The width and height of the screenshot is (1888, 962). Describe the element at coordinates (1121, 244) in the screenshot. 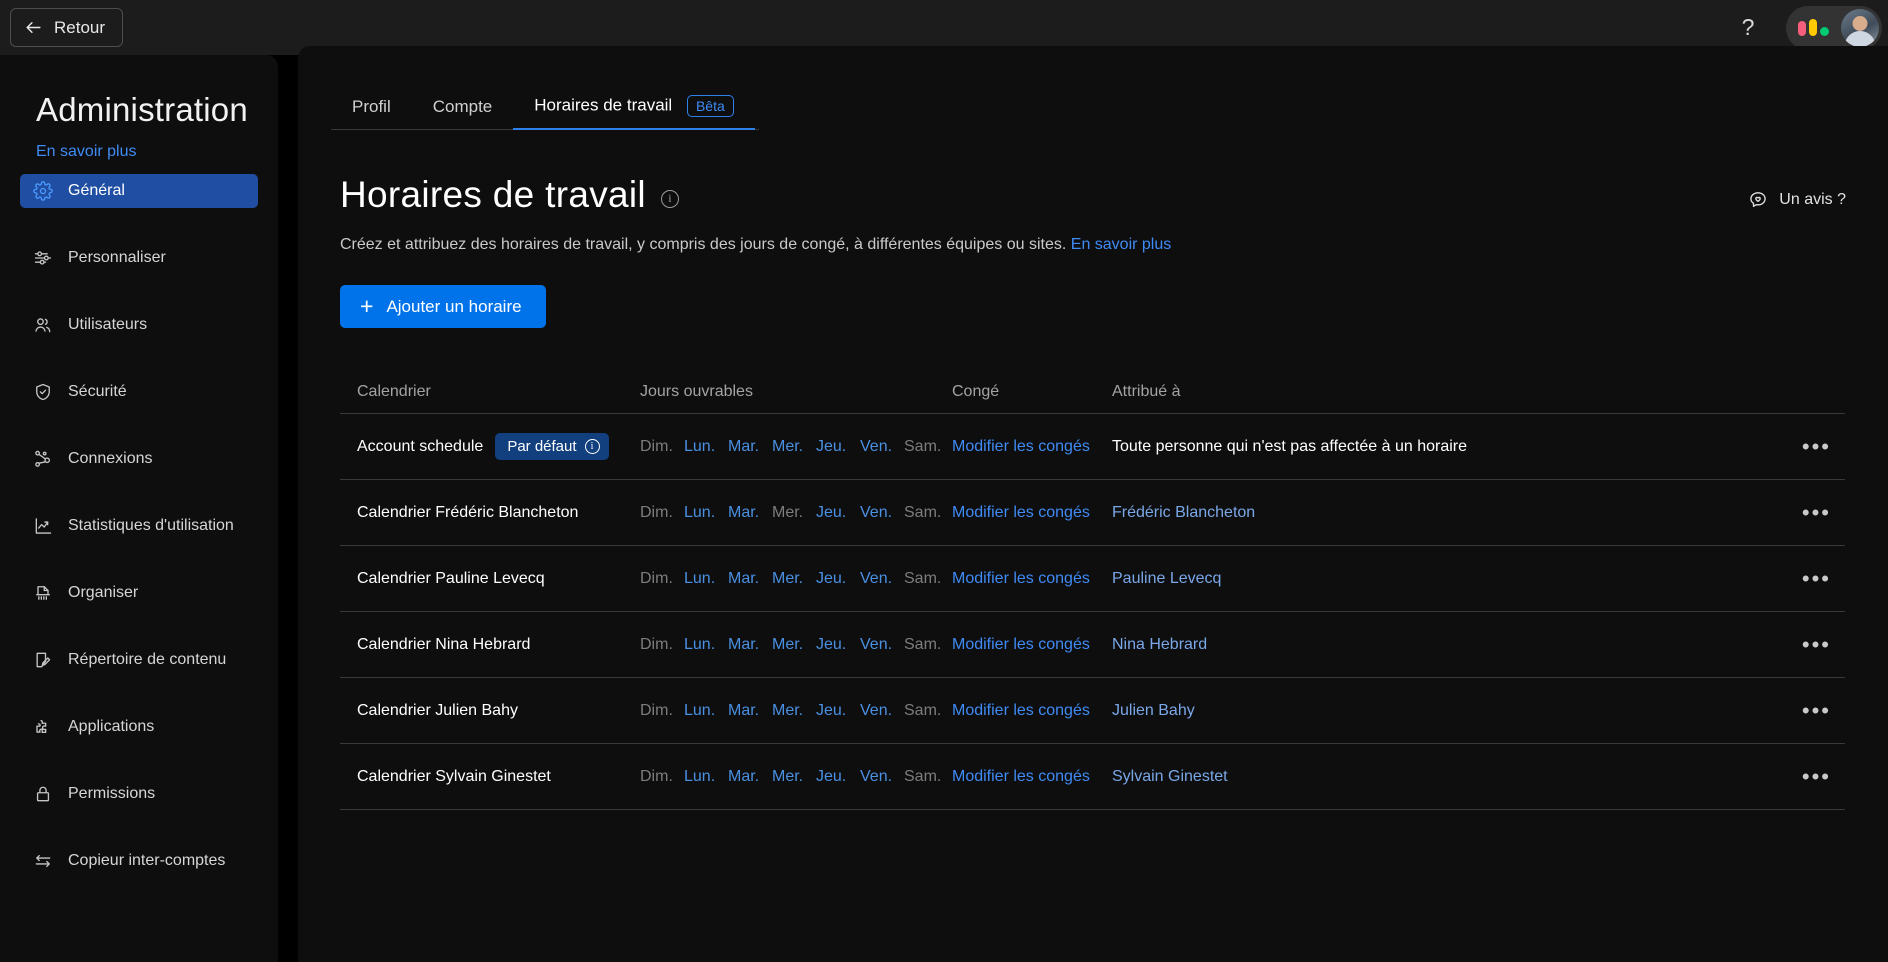

I see `subtitle-learn-more-link: En savoir plus` at that location.